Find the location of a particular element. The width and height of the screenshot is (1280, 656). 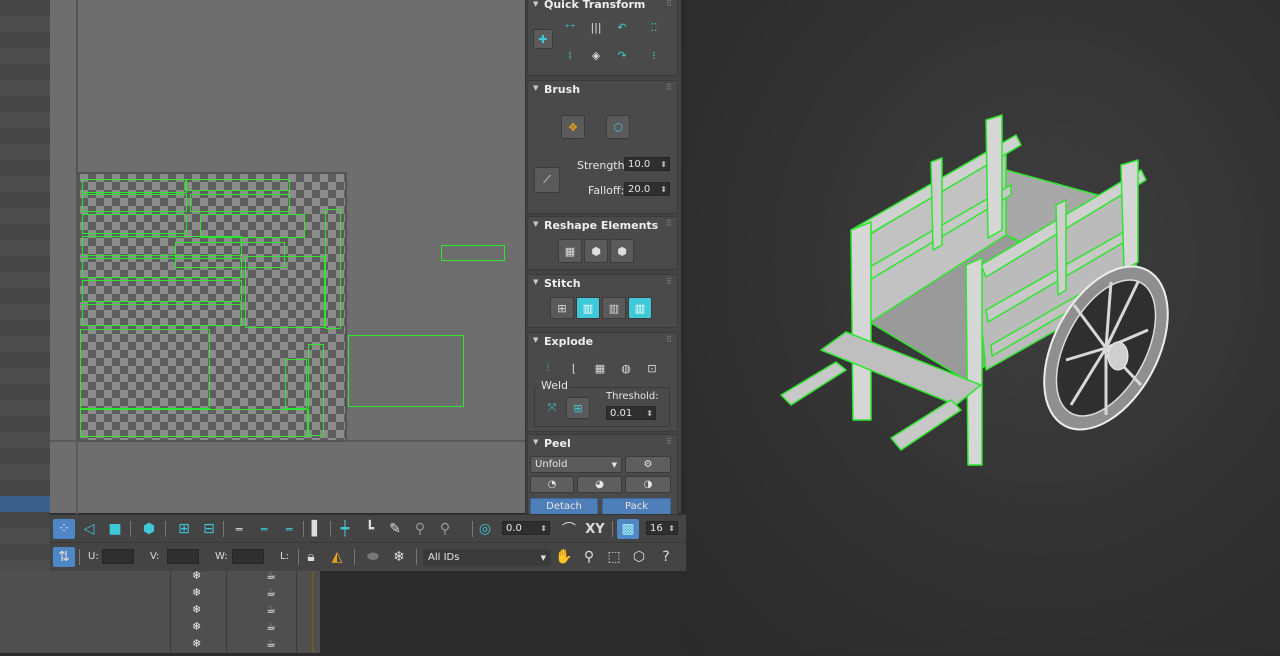

pan-icon: ✋ is located at coordinates (564, 557).